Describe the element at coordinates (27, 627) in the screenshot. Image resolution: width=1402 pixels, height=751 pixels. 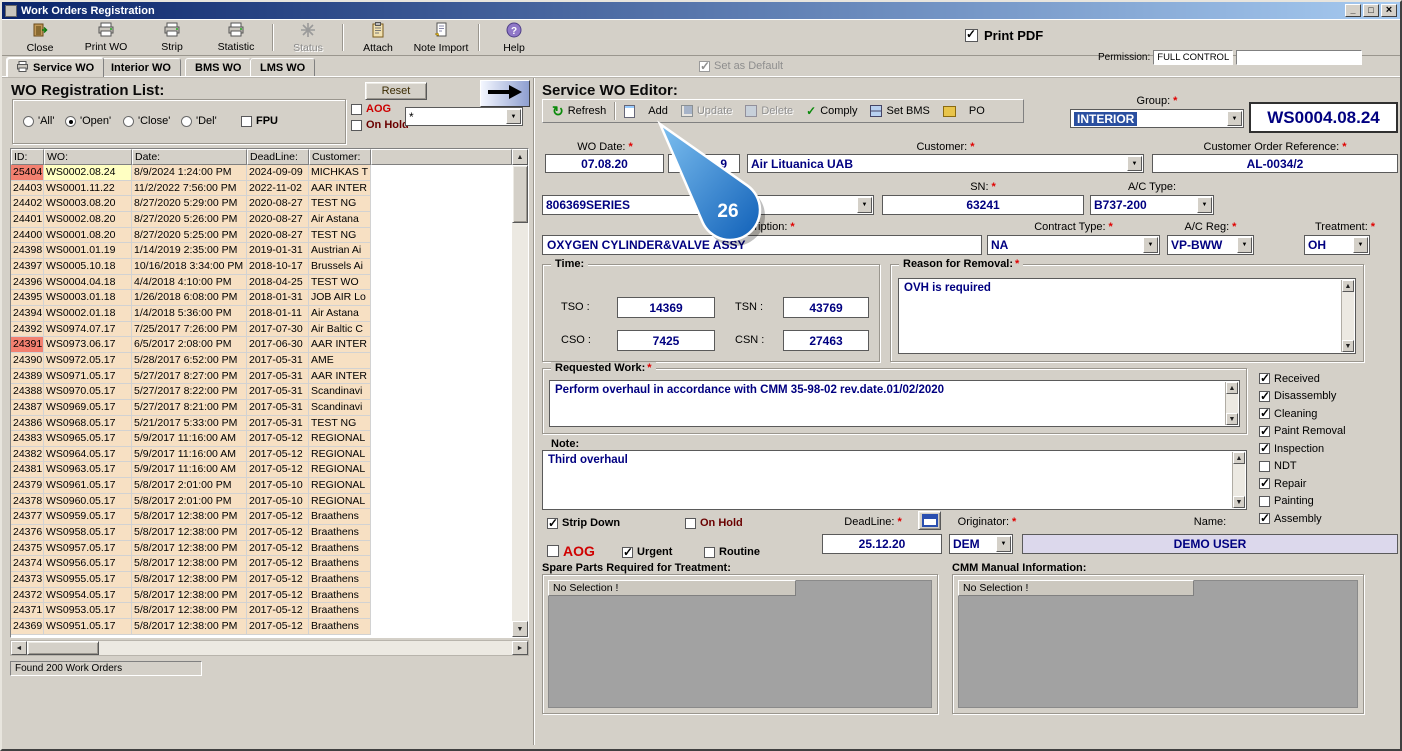
I see `cell-id: 24369` at that location.